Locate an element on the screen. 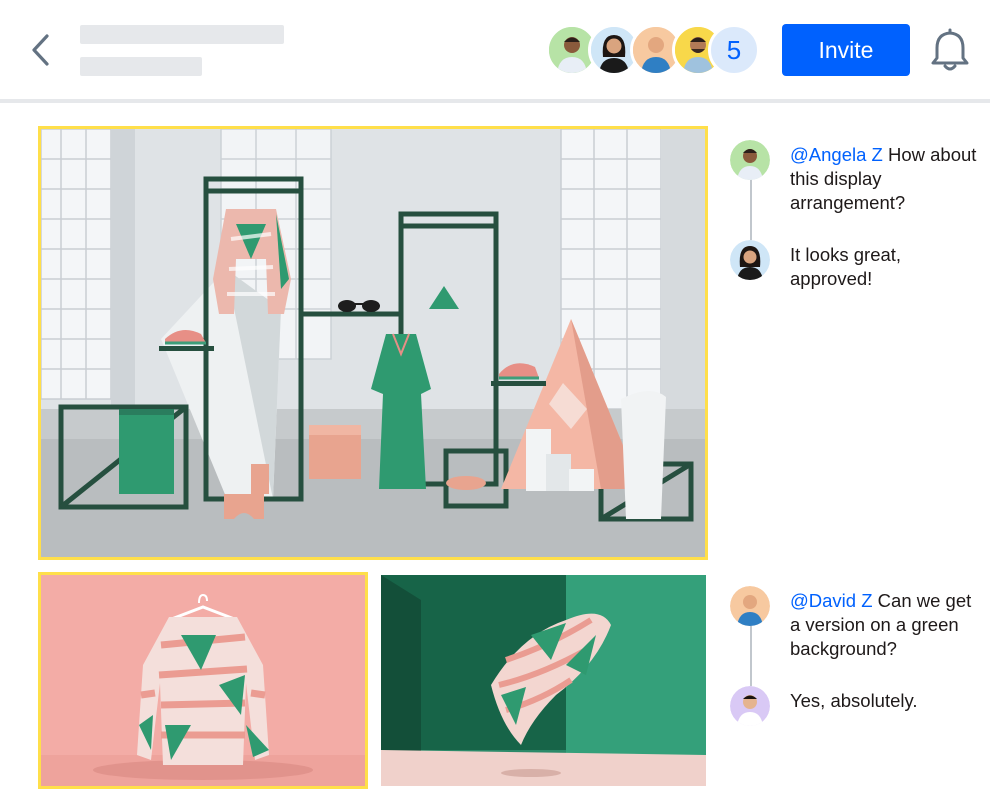  comment-body: It looks great, approved! is located at coordinates (846, 266).